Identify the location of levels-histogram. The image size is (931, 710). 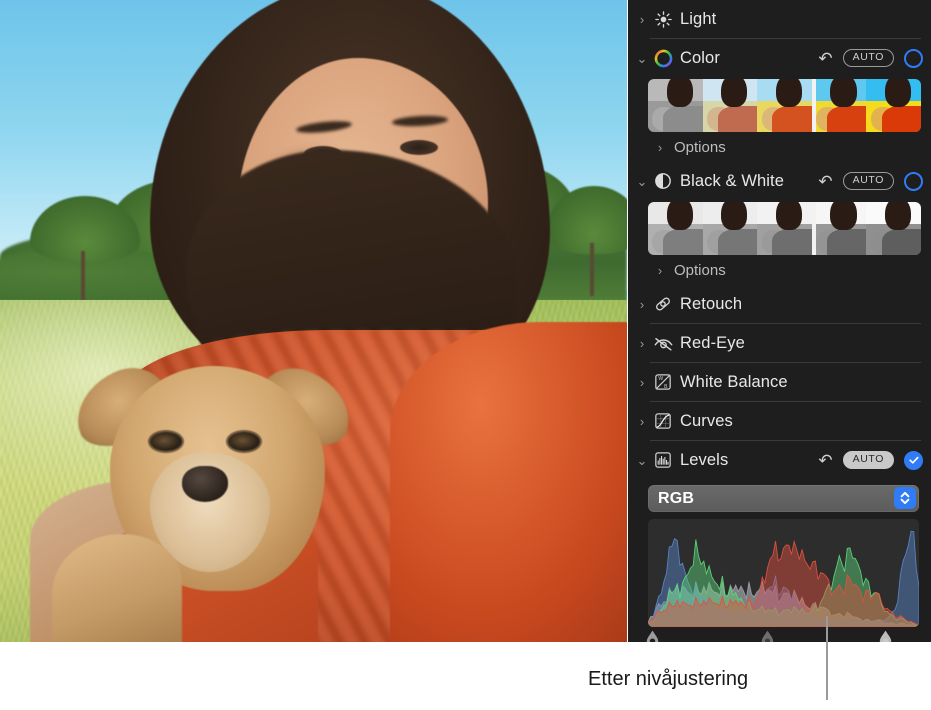
(783, 573).